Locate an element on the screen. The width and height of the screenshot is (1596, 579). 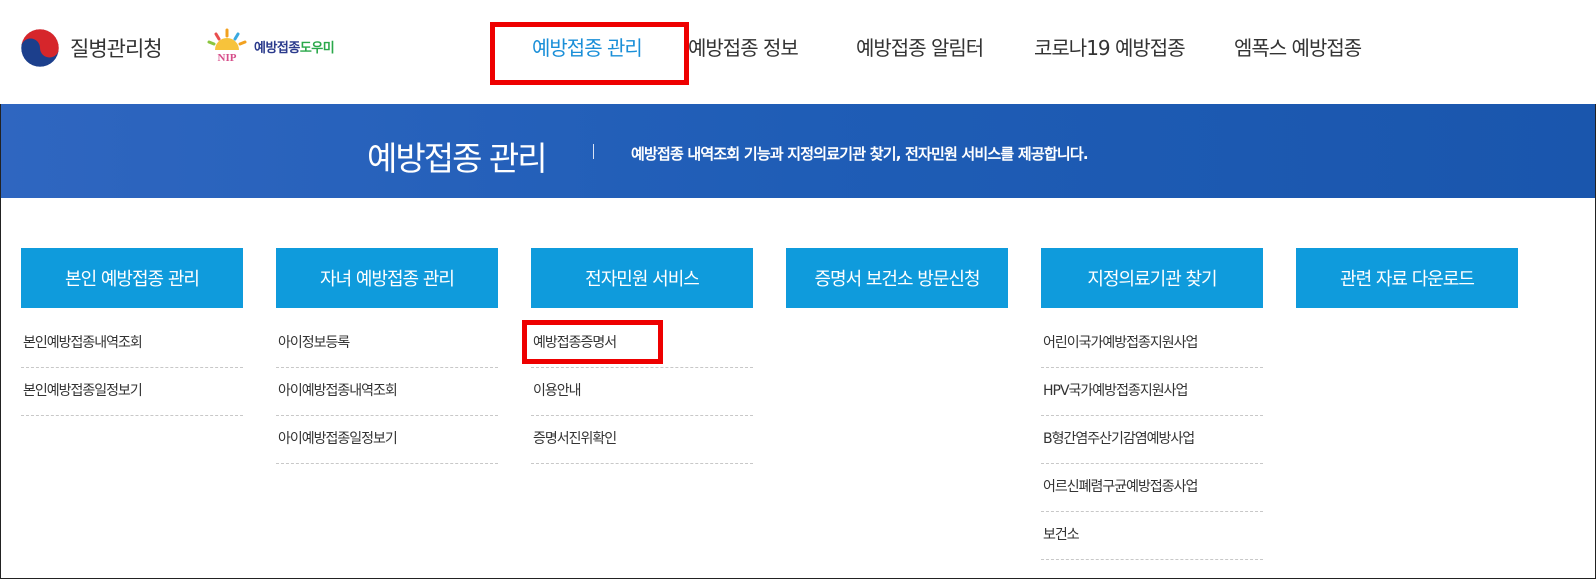
nip-badge: NIP is located at coordinates (227, 58).